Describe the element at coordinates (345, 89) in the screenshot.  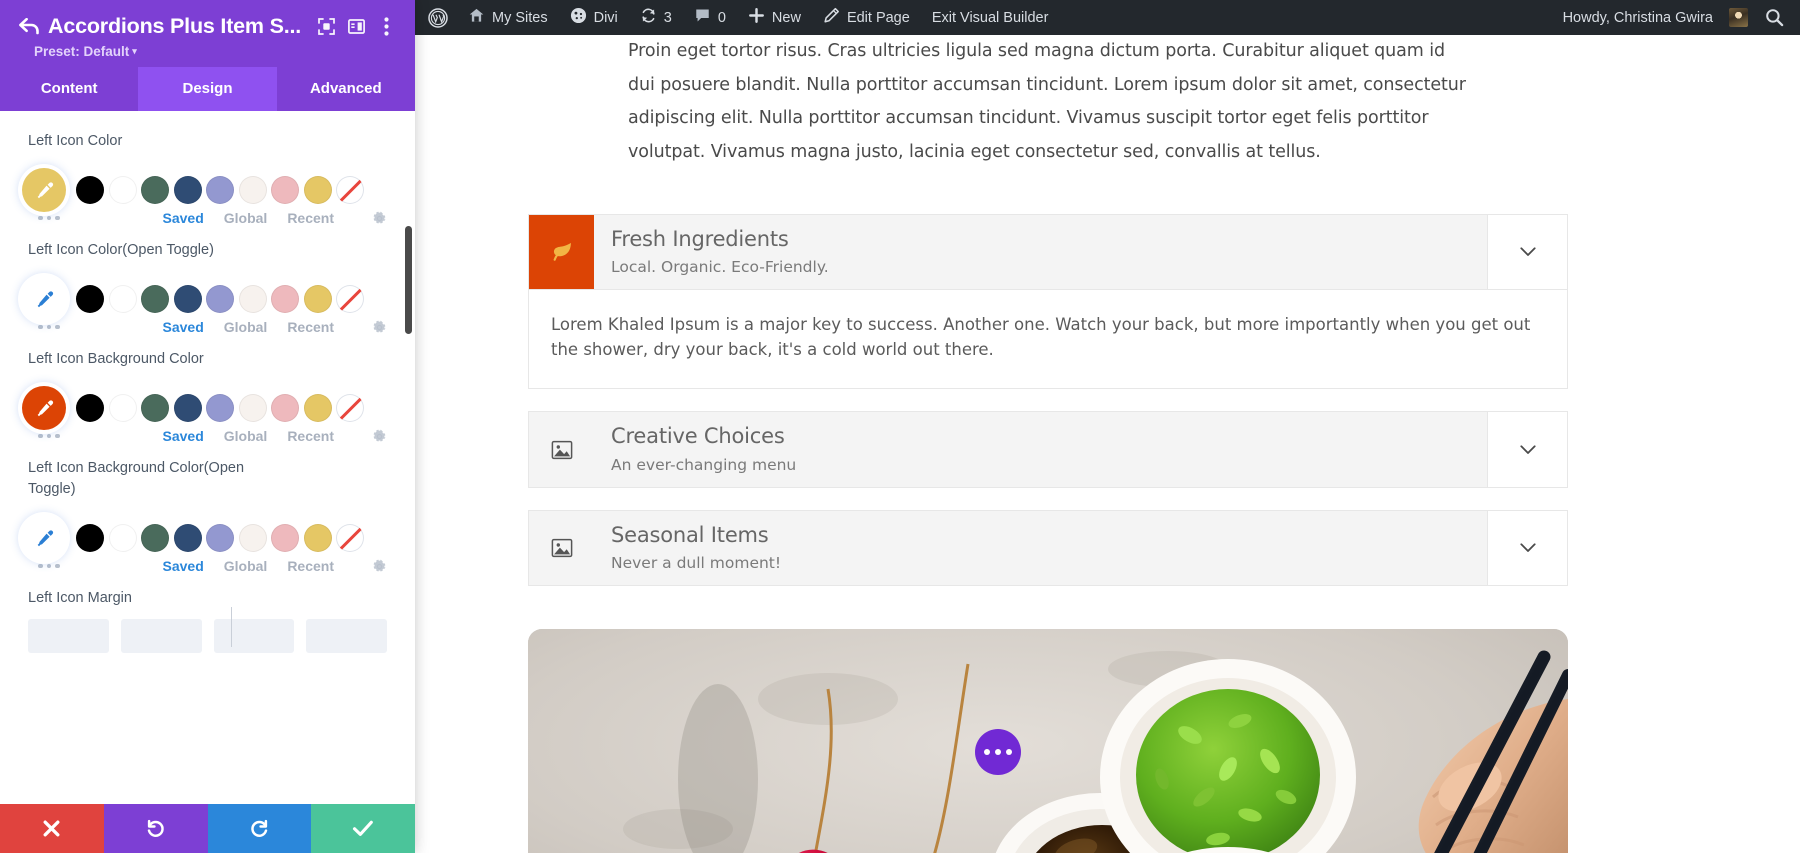
I see `tab-advanced: Advanced` at that location.